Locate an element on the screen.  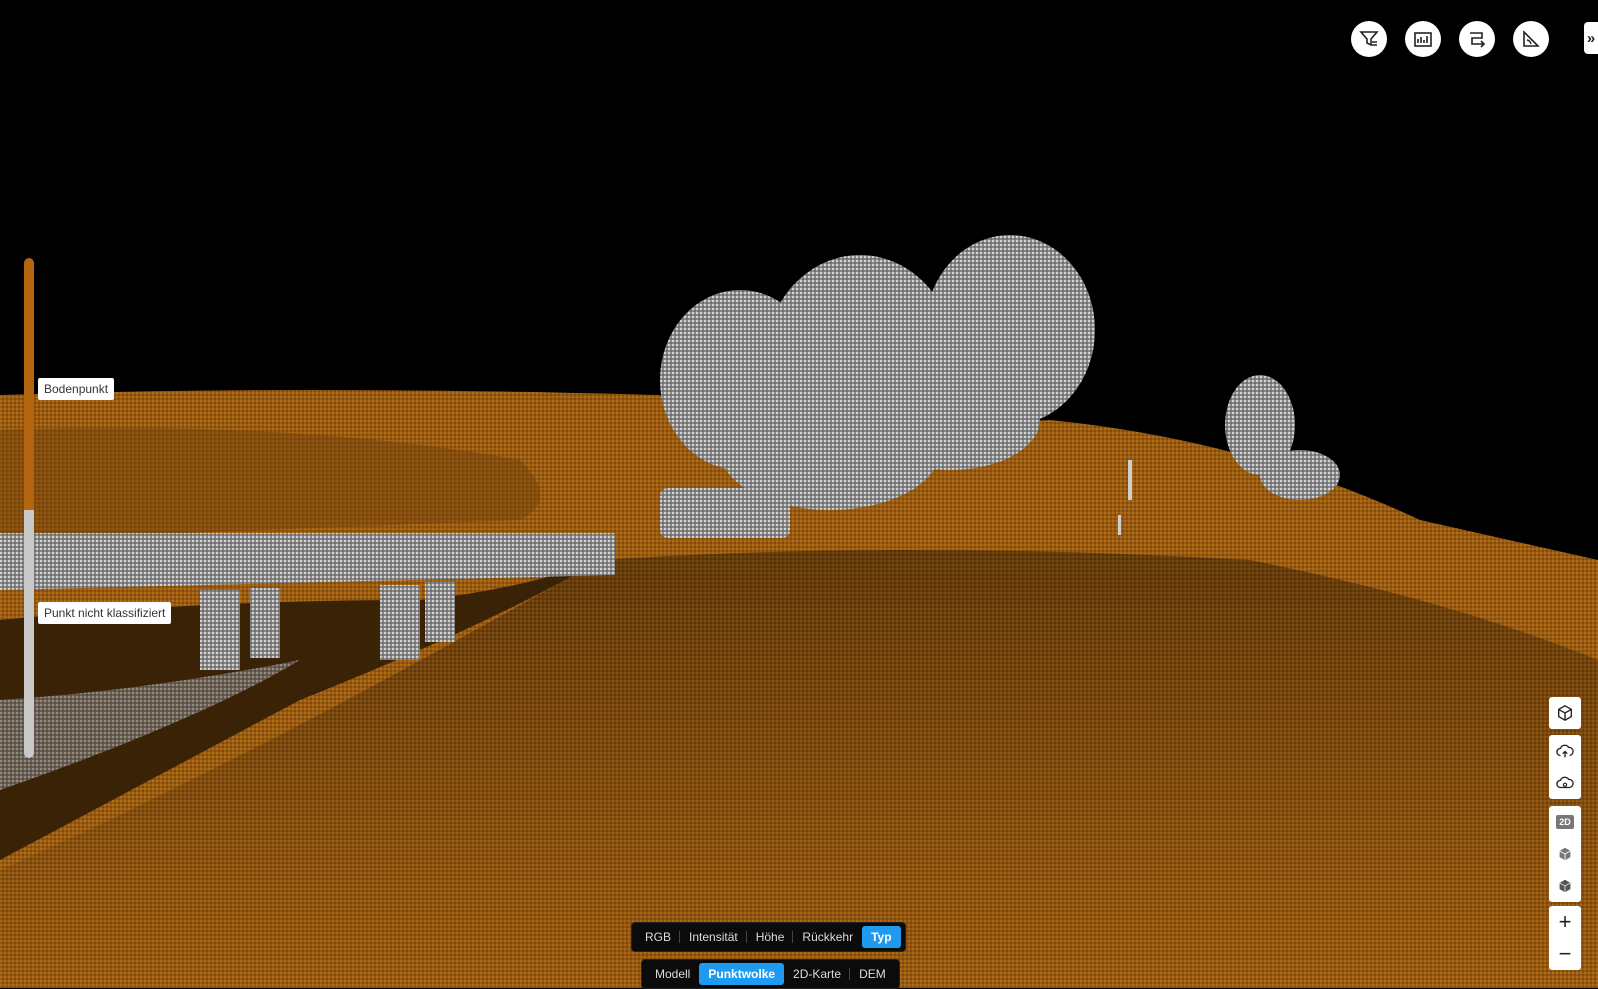
color-mode-height: Höhe is located at coordinates (769, 937).